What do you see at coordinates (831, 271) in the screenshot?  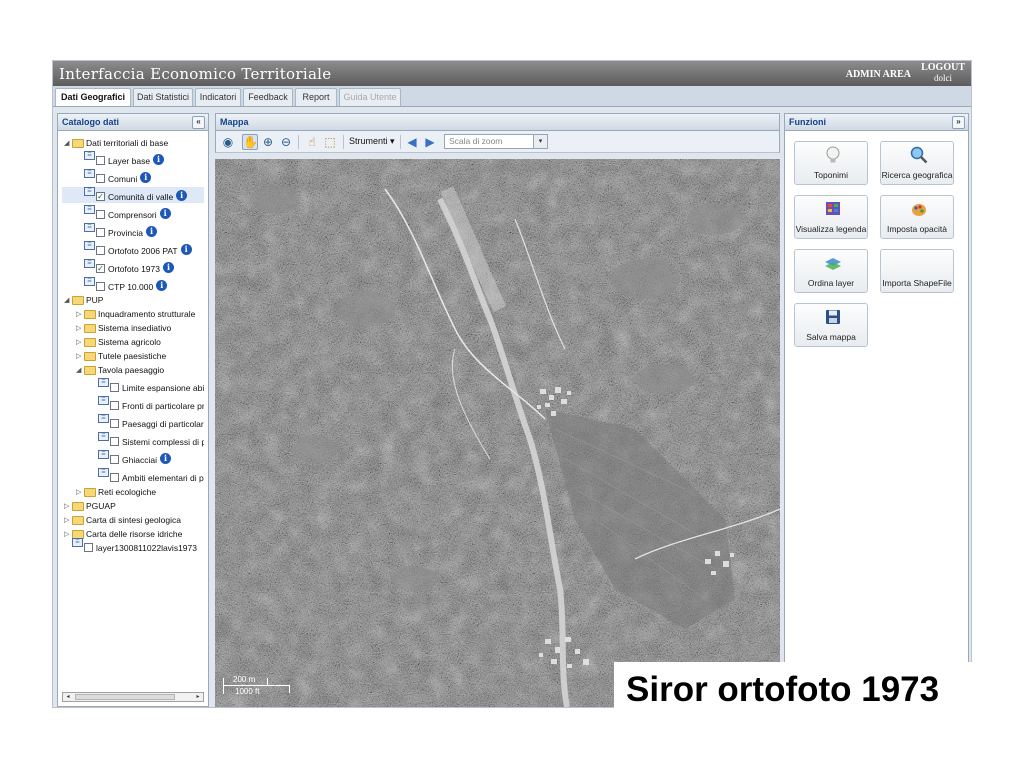 I see `ordina-layer-button: Ordina layer` at bounding box center [831, 271].